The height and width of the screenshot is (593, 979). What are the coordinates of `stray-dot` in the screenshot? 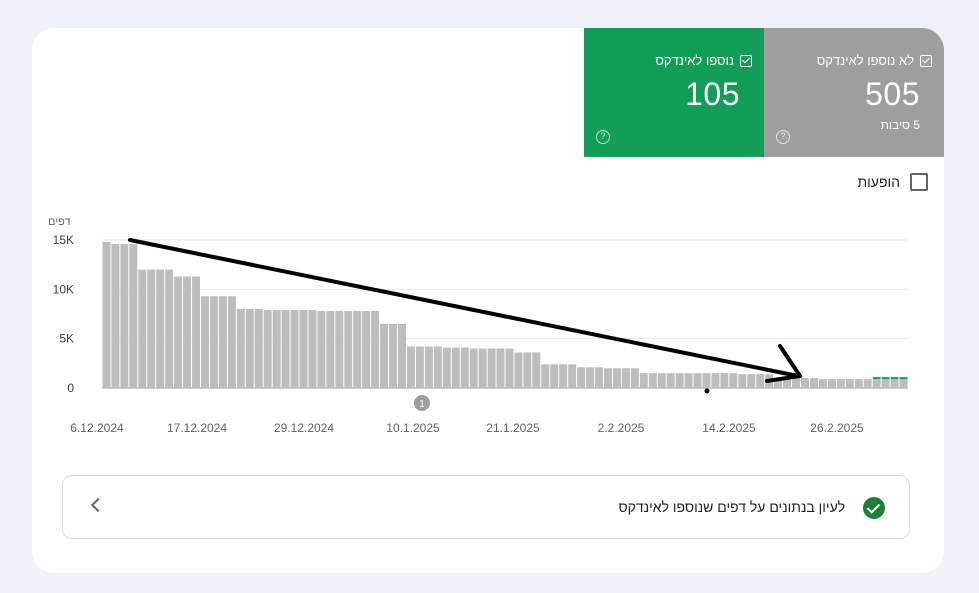 It's located at (707, 391).